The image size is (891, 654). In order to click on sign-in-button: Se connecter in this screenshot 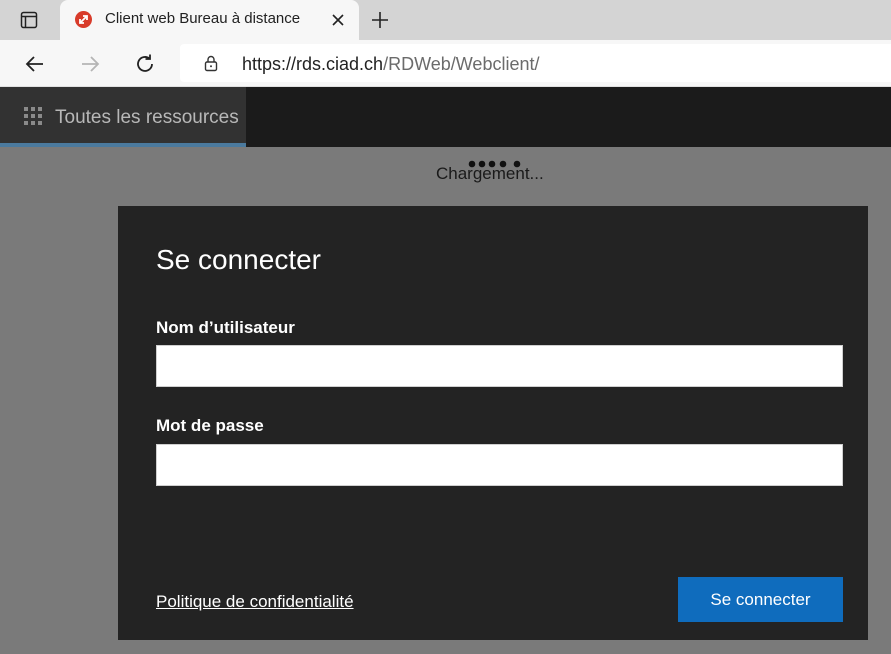, I will do `click(760, 599)`.